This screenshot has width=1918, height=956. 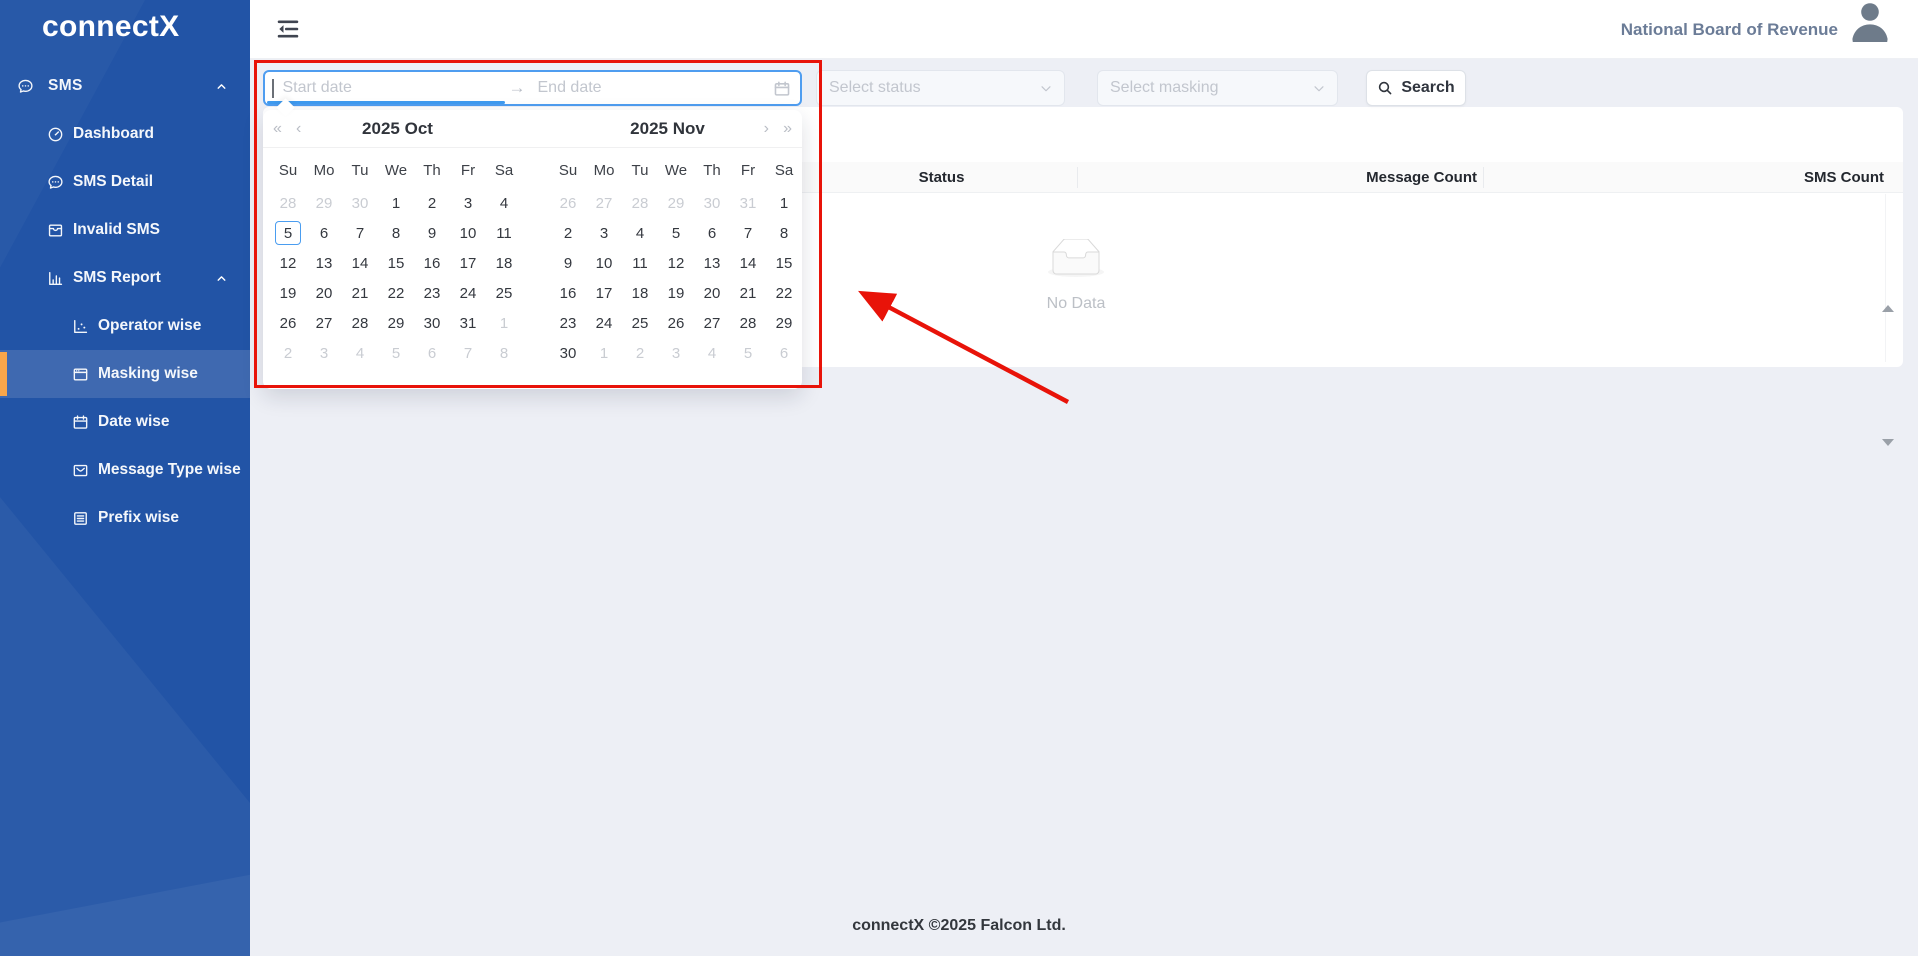 I want to click on masking-select: Select masking, so click(x=1217, y=88).